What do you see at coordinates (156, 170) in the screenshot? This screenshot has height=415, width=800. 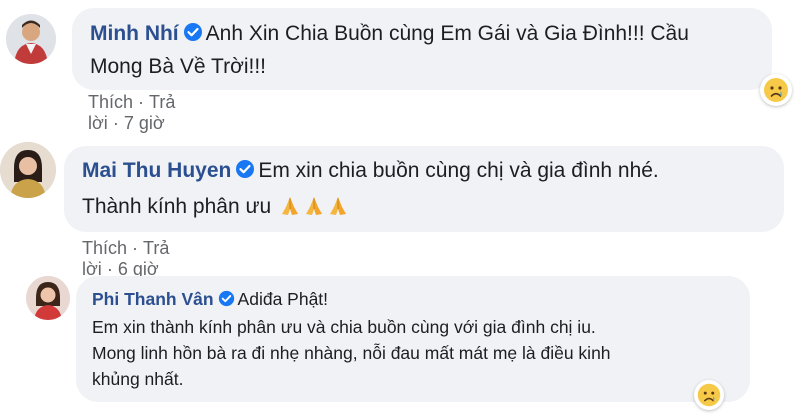 I see `author-name: Mai Thu Huyen` at bounding box center [156, 170].